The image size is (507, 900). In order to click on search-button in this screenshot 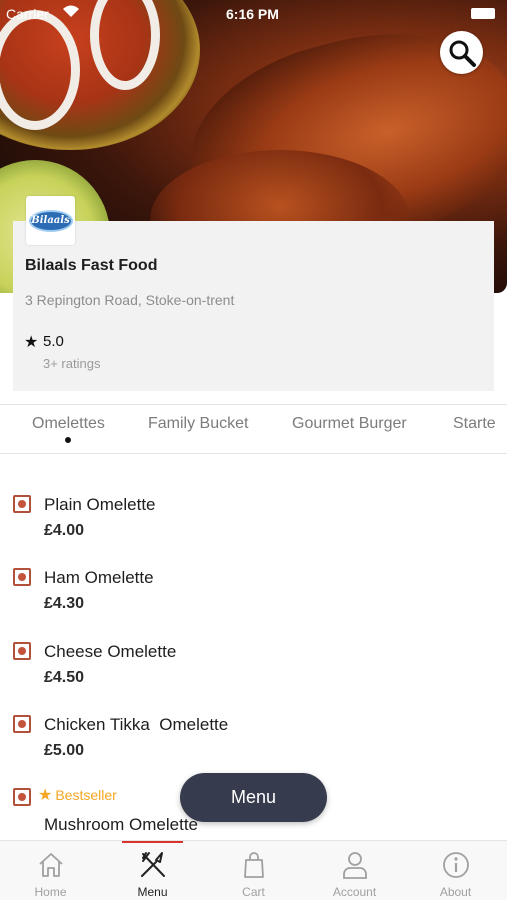, I will do `click(461, 52)`.